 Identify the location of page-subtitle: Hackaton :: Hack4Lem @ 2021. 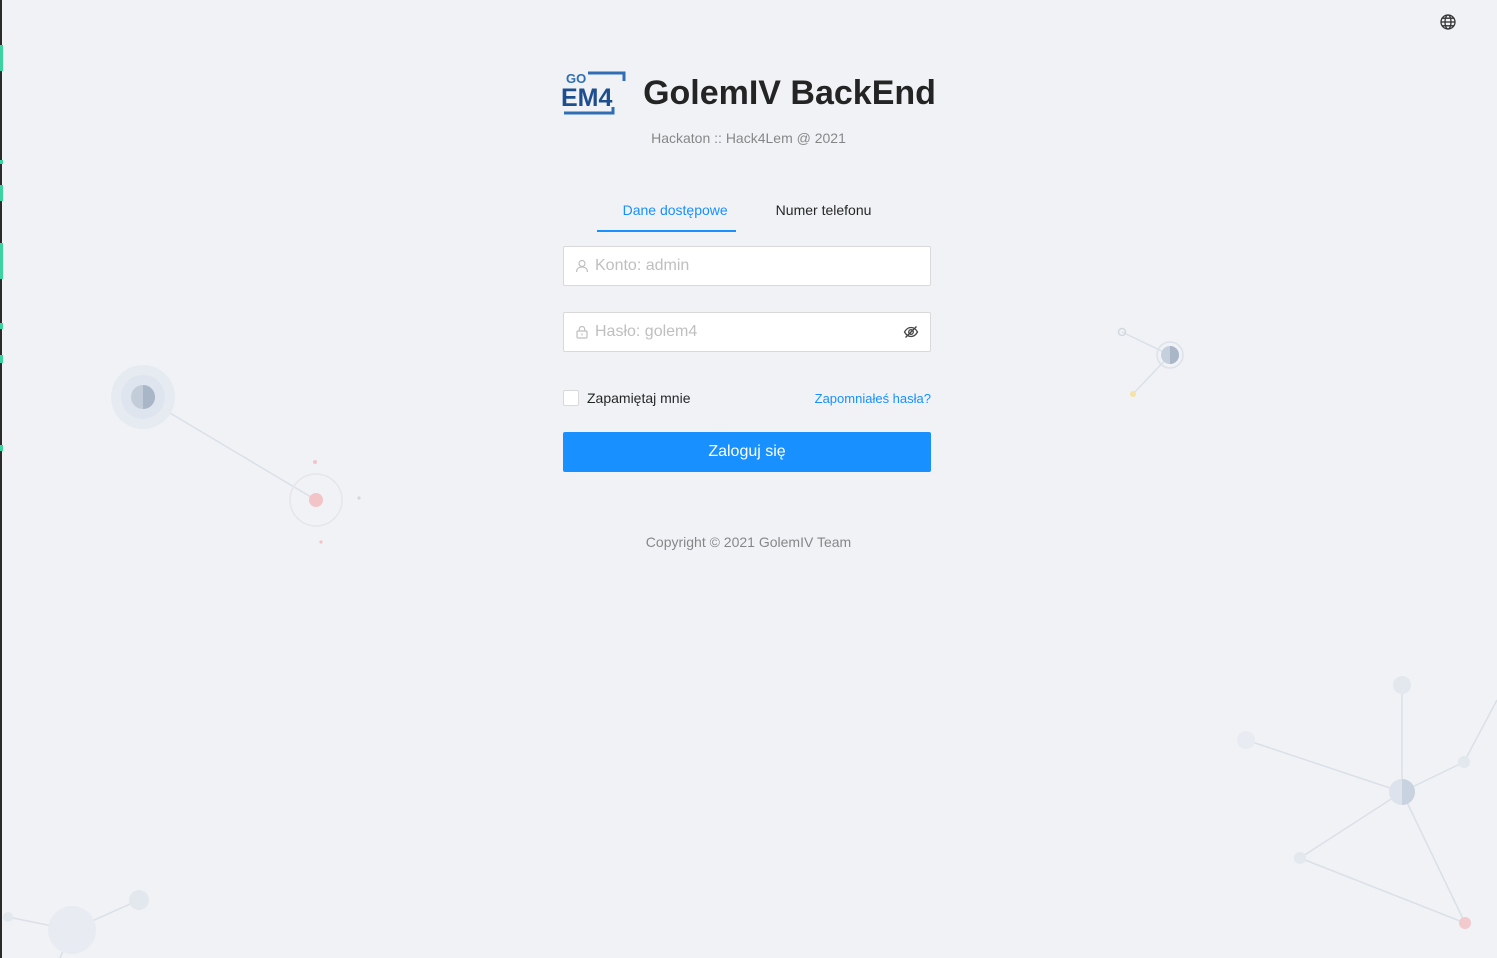
(748, 138).